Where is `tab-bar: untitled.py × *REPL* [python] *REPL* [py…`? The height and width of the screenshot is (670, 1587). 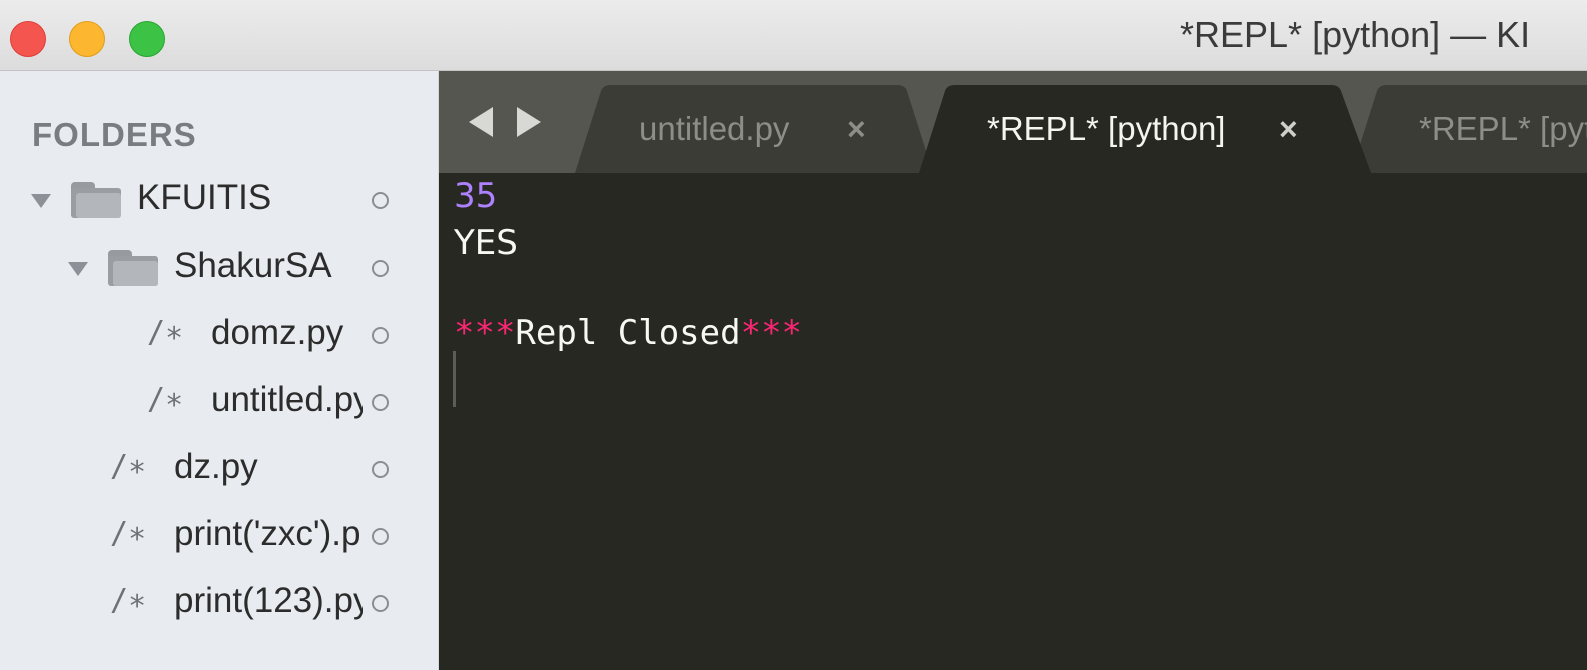
tab-bar: untitled.py × *REPL* [python] *REPL* [py… is located at coordinates (1013, 122).